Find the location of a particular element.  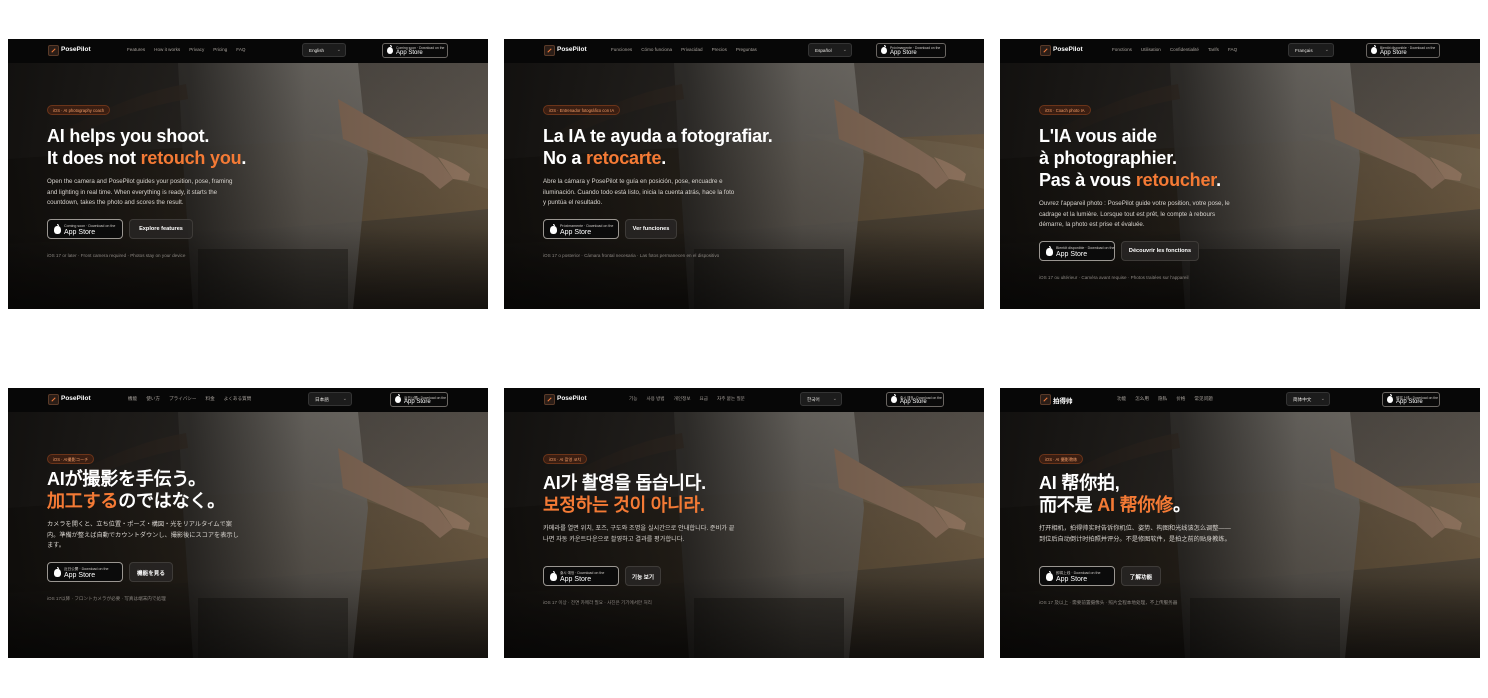

nav-link: 機能 is located at coordinates (132, 400).